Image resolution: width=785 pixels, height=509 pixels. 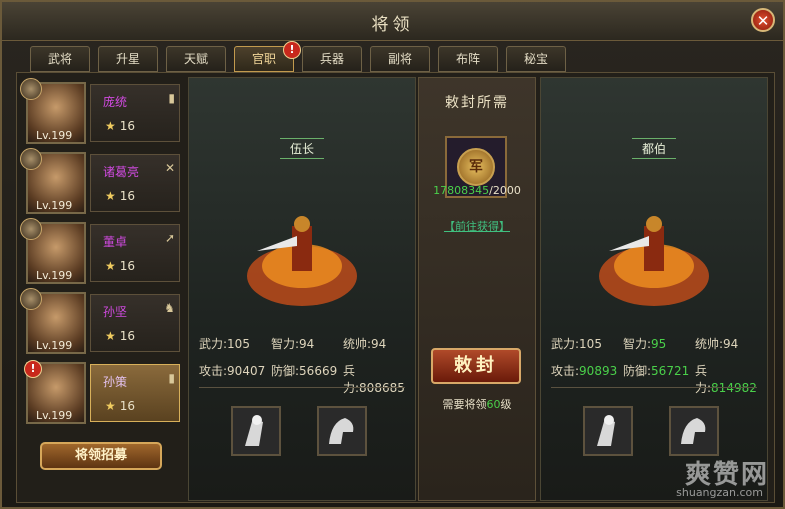 I want to click on title-bar: 将领 ✕, so click(x=392, y=21).